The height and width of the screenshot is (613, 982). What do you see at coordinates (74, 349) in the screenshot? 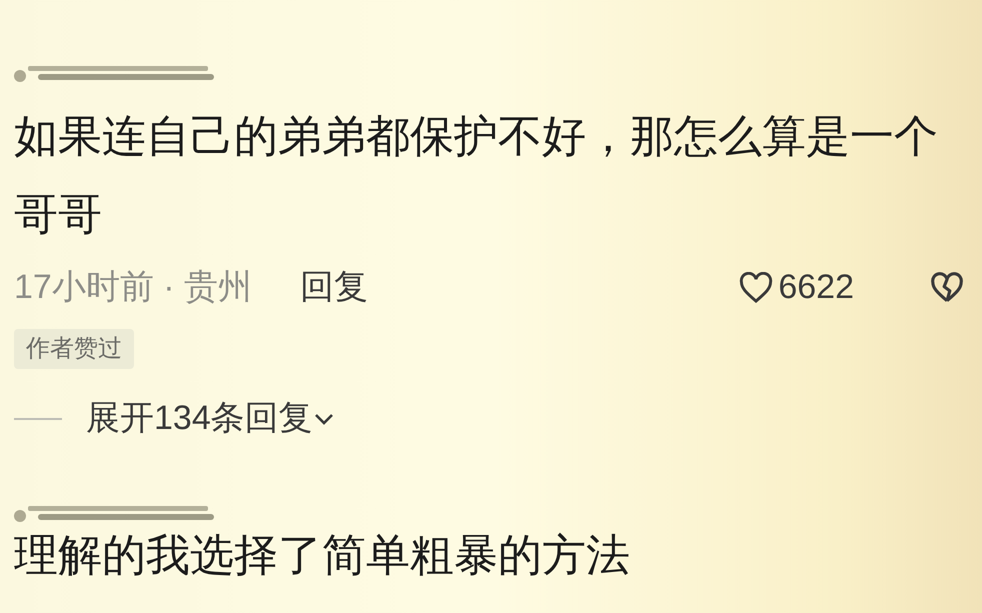
I see `author-liked-badge: 作者赞过` at bounding box center [74, 349].